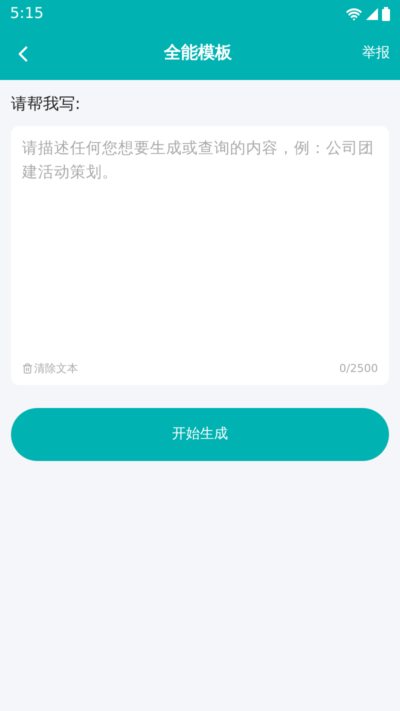 This screenshot has height=711, width=400. What do you see at coordinates (27, 368) in the screenshot?
I see `trash-icon` at bounding box center [27, 368].